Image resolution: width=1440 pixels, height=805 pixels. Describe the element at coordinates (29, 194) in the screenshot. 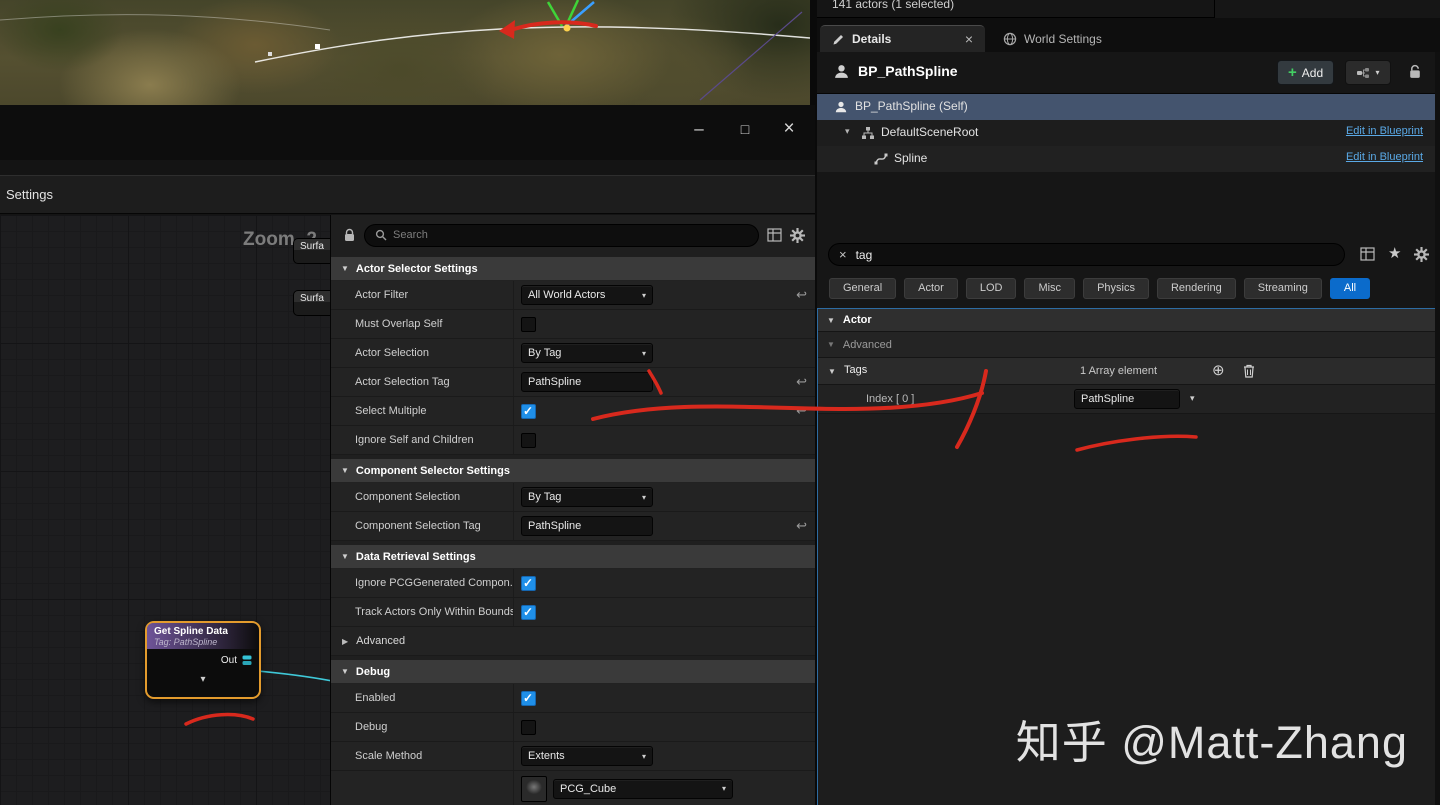

I see `window-title: Settings` at that location.